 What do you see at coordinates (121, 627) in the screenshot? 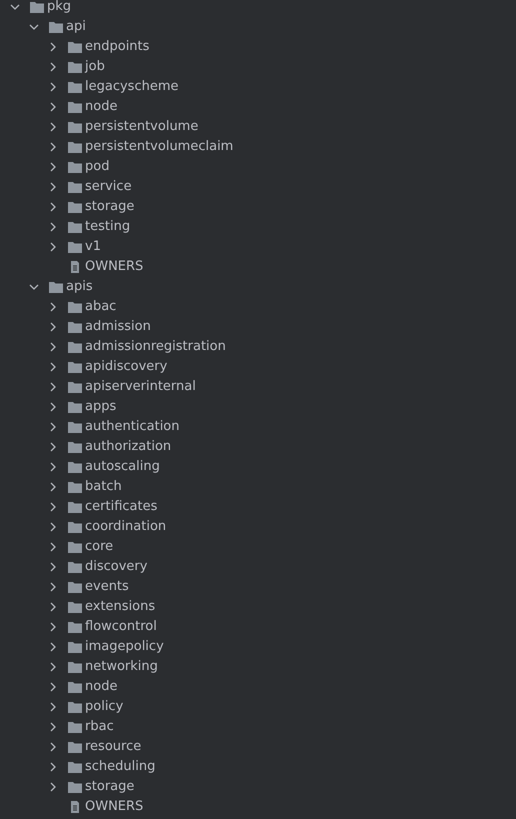
I see `folder-name: flowcontrol` at bounding box center [121, 627].